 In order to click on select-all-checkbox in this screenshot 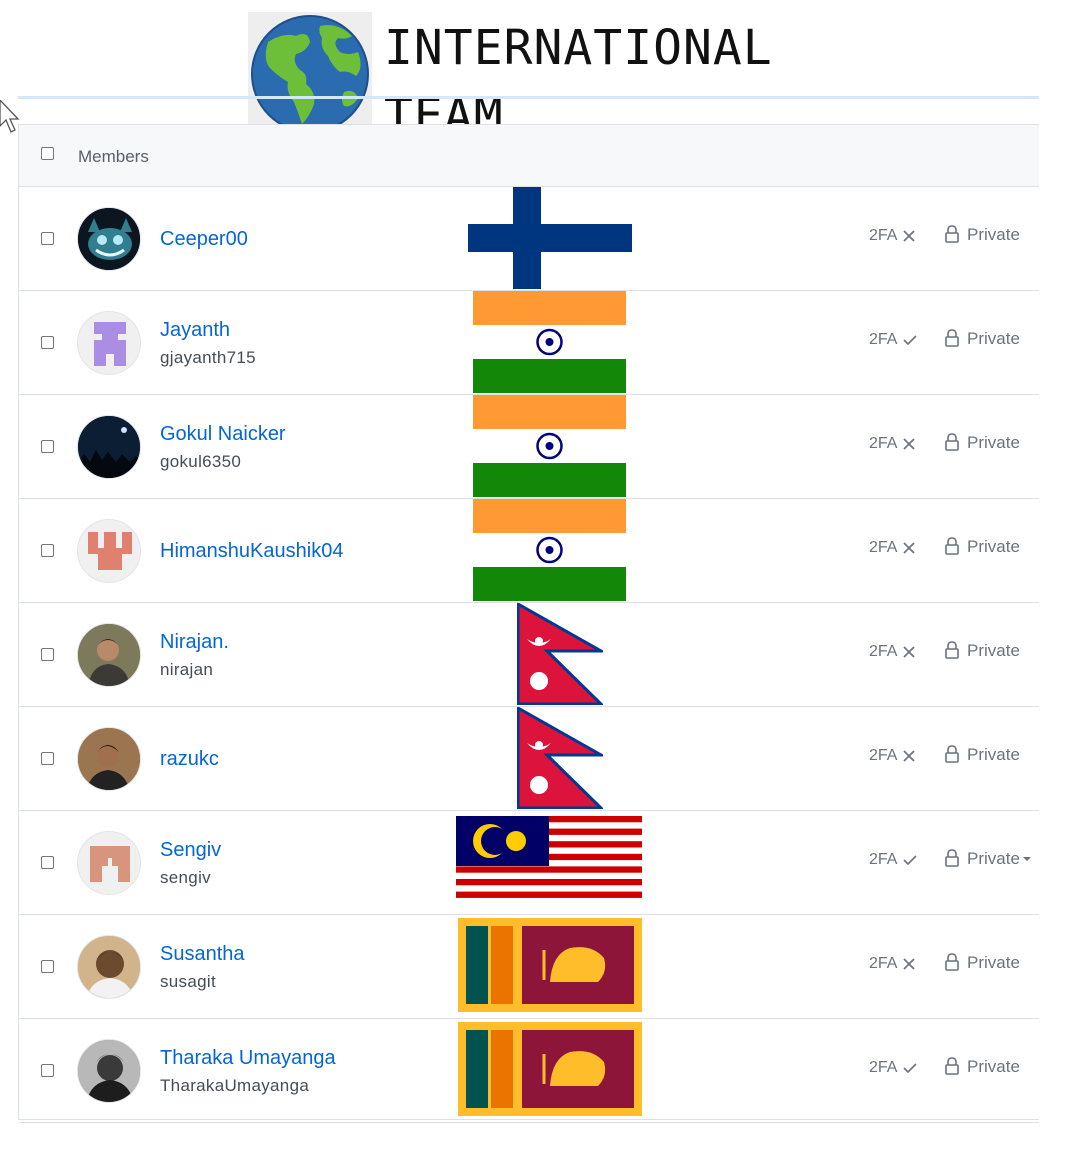, I will do `click(47, 153)`.